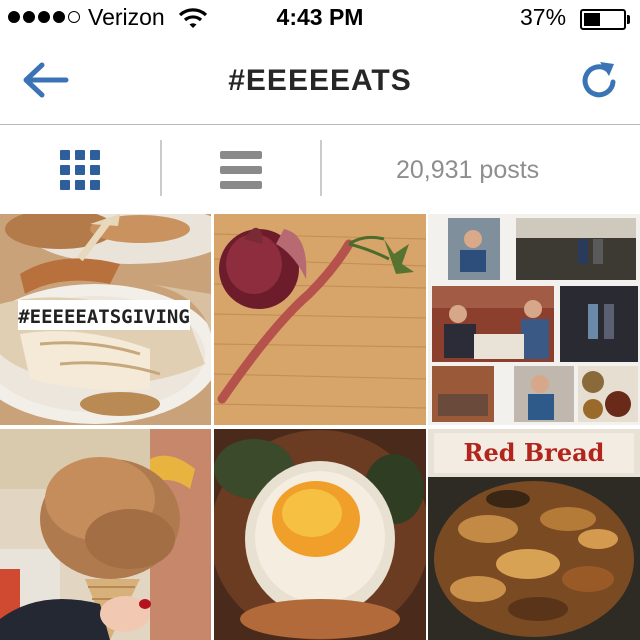 This screenshot has width=640, height=640. I want to click on refresh-icon, so click(599, 80).